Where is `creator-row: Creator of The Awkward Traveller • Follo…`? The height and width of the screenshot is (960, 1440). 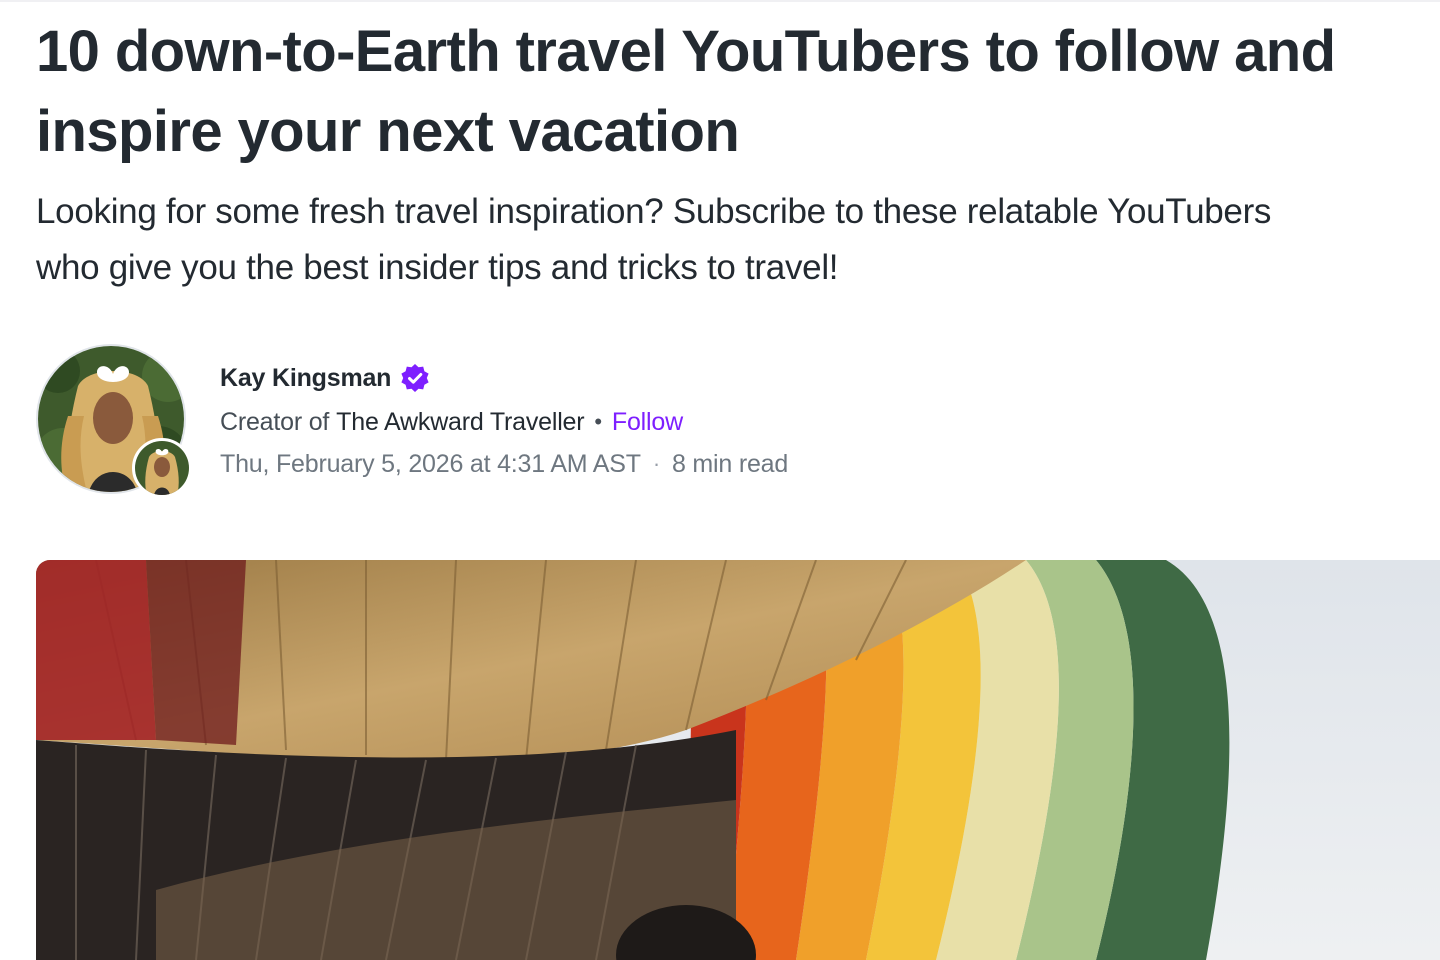
creator-row: Creator of The Awkward Traveller • Follo… is located at coordinates (451, 422).